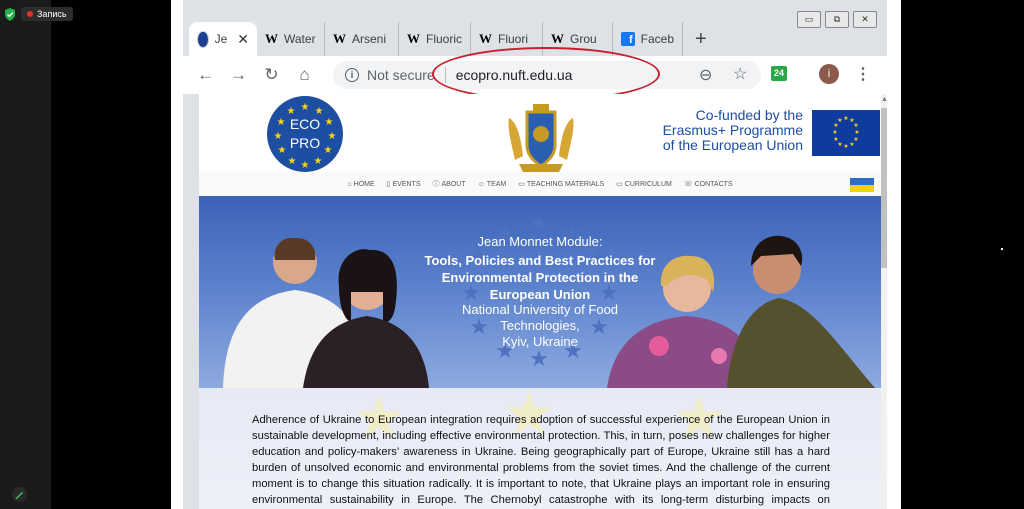  Describe the element at coordinates (546, 74) in the screenshot. I see `url-highlight-annotation` at that location.